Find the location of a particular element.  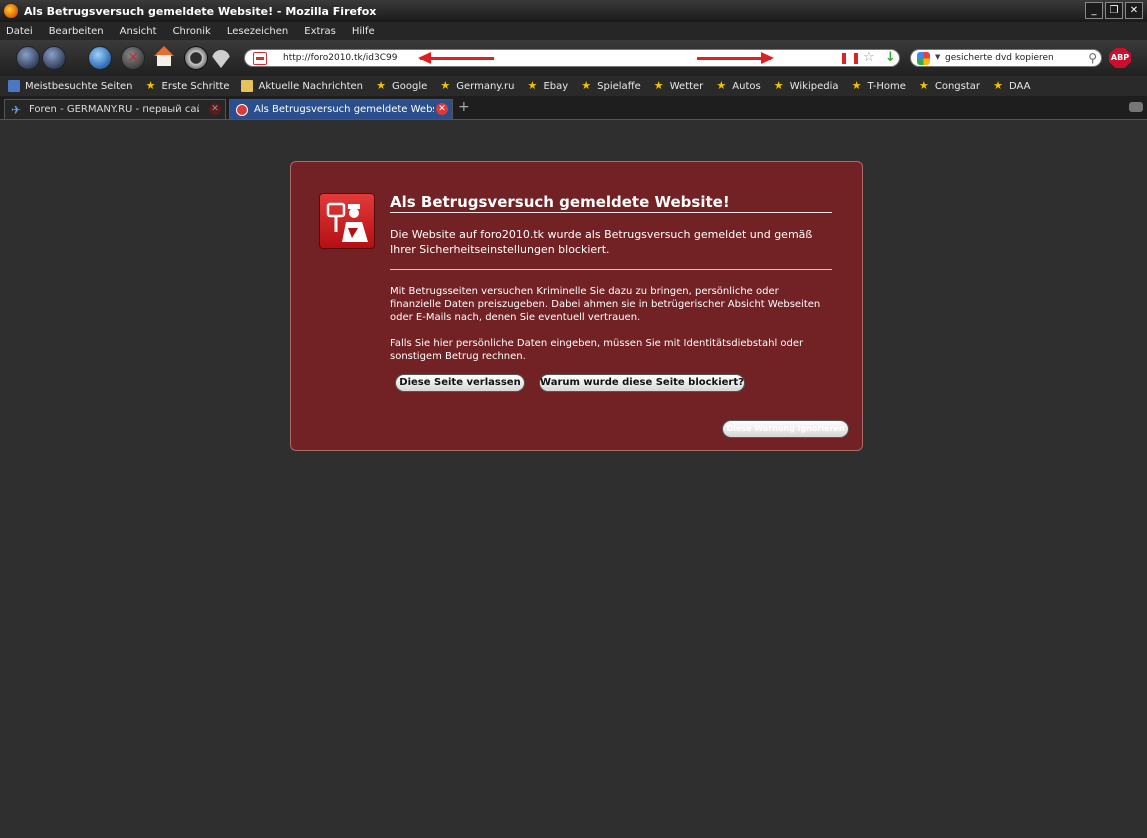

minimize-button: _ is located at coordinates (1094, 10).